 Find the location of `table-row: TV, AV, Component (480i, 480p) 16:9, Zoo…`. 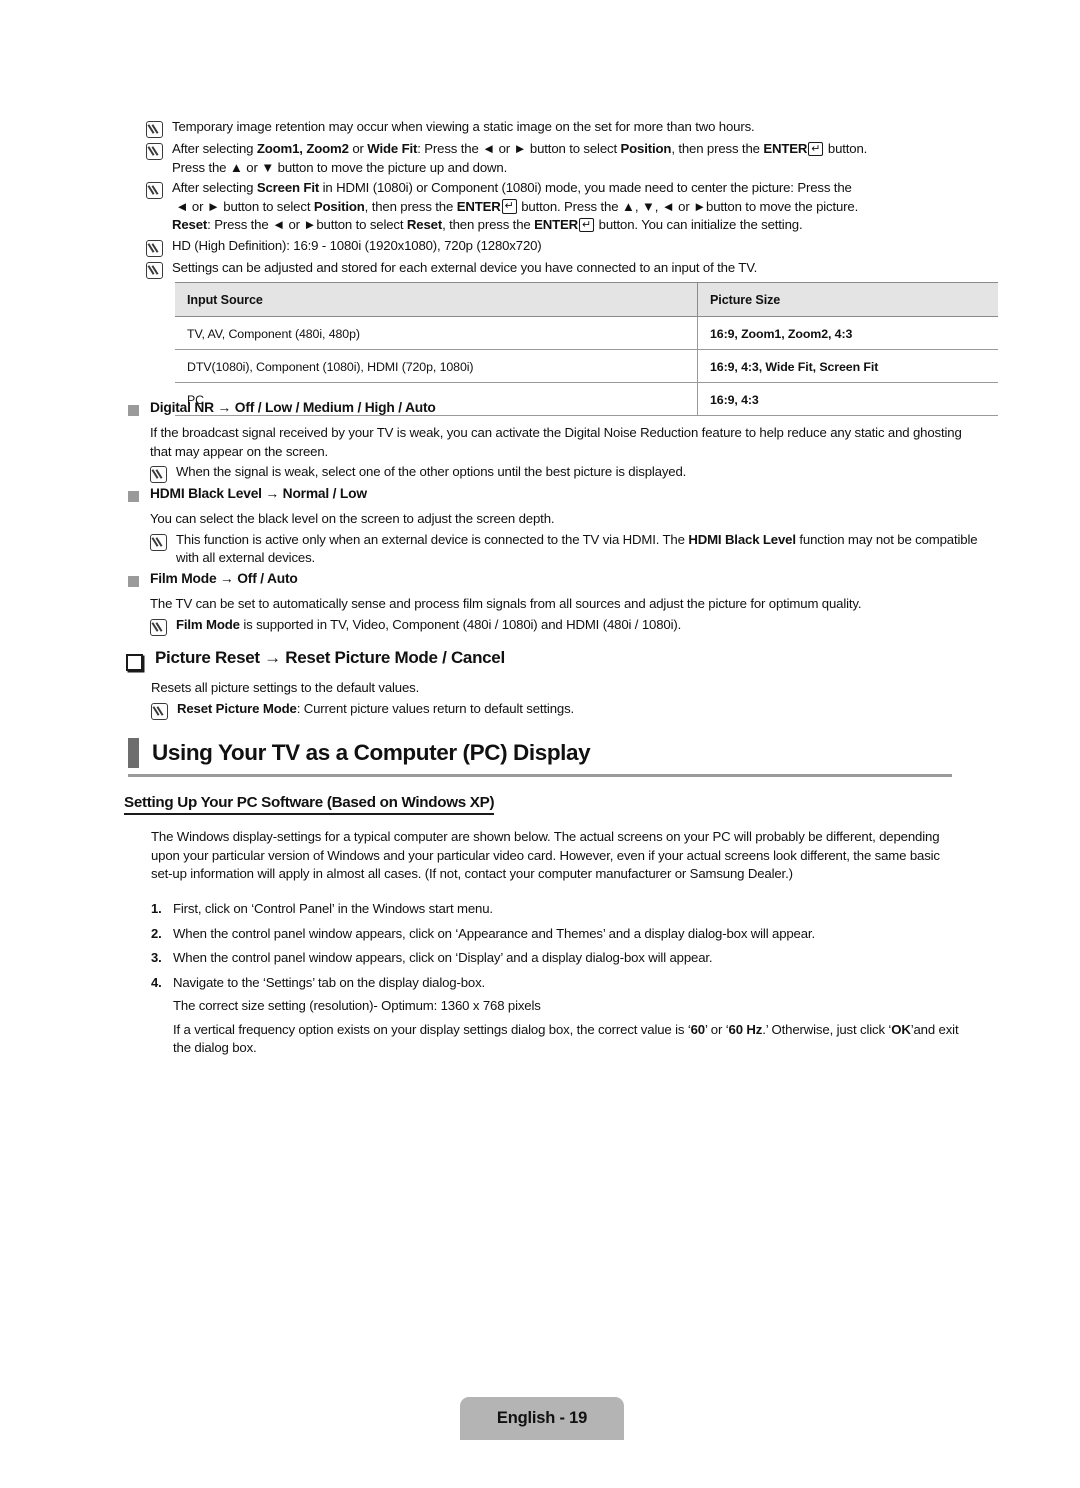

table-row: TV, AV, Component (480i, 480p) 16:9, Zoo… is located at coordinates (586, 333).